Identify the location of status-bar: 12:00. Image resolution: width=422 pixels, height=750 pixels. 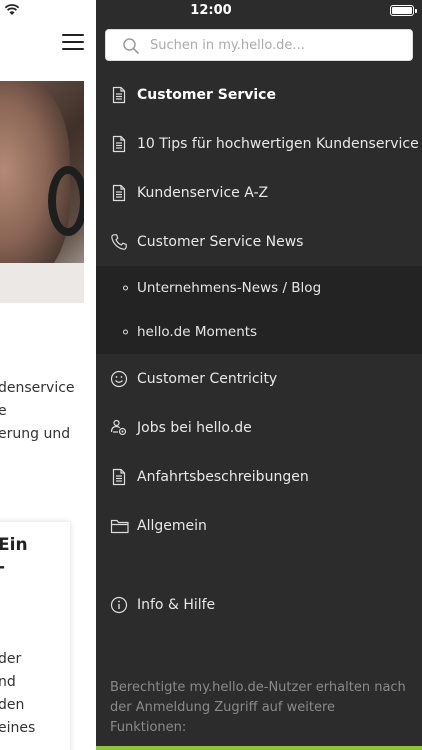
(211, 11).